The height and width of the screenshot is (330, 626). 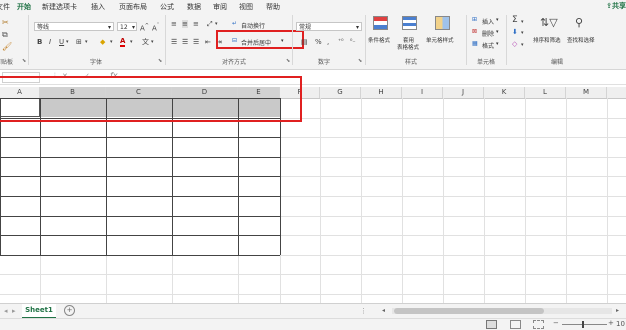 I want to click on increase-font-icon: A^, so click(x=144, y=27).